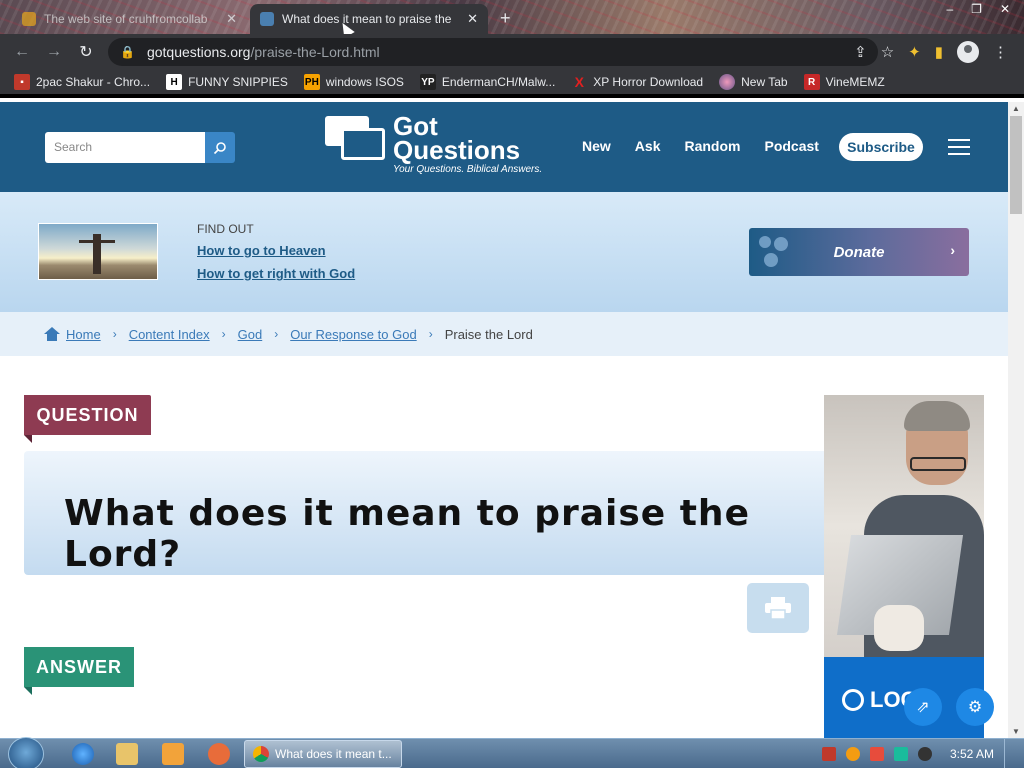 Image resolution: width=1024 pixels, height=768 pixels. What do you see at coordinates (127, 754) in the screenshot?
I see `file-explorer-icon` at bounding box center [127, 754].